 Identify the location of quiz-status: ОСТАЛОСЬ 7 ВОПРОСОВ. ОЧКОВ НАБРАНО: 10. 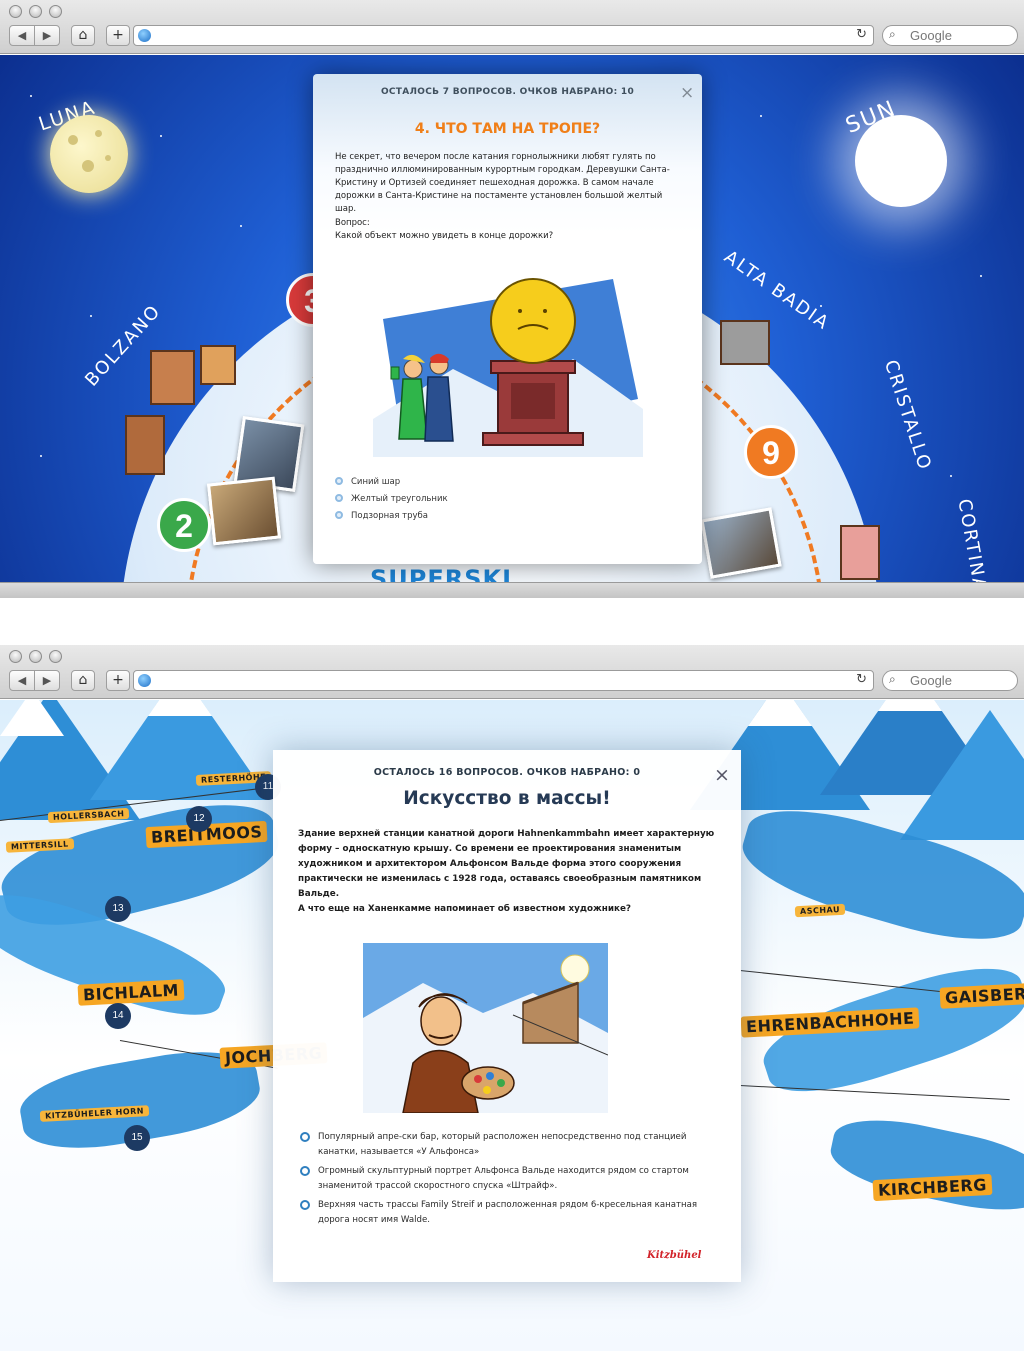
(507, 92).